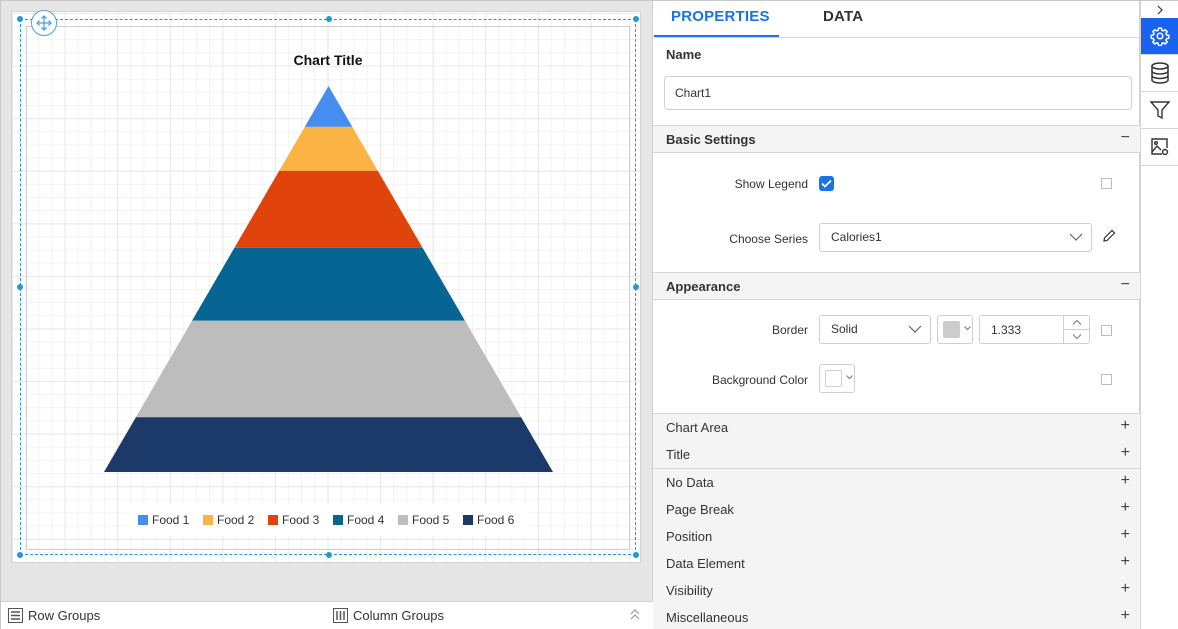 This screenshot has width=1178, height=629. I want to click on tab-data: DATA, so click(843, 16).